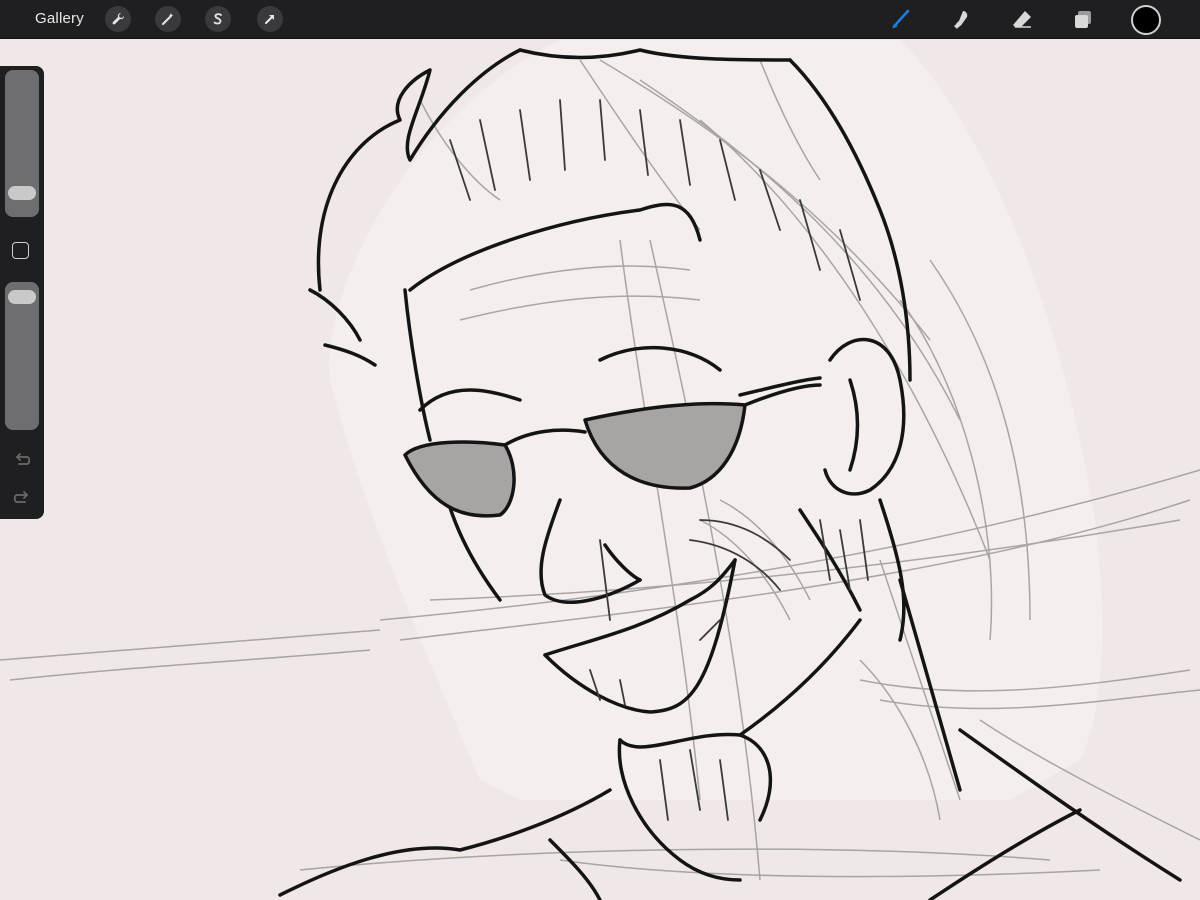  I want to click on actions-button, so click(118, 19).